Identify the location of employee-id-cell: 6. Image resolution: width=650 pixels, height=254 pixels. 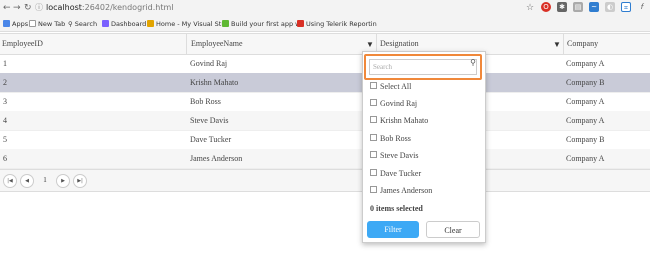
(5, 158).